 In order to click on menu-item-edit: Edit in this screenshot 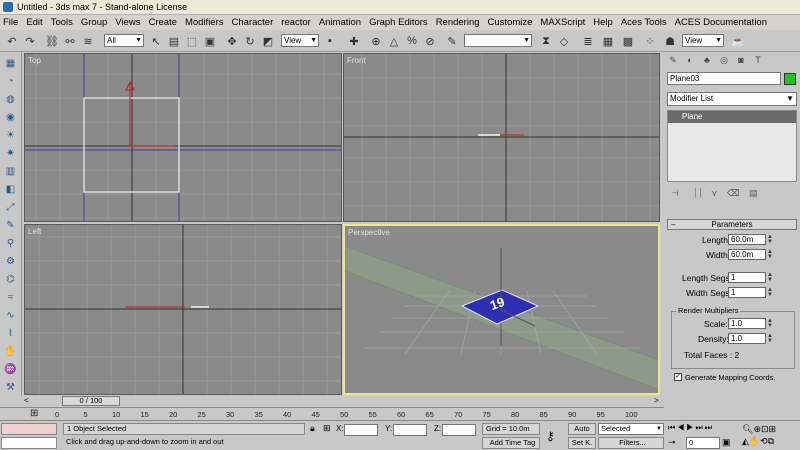, I will do `click(34, 22)`.